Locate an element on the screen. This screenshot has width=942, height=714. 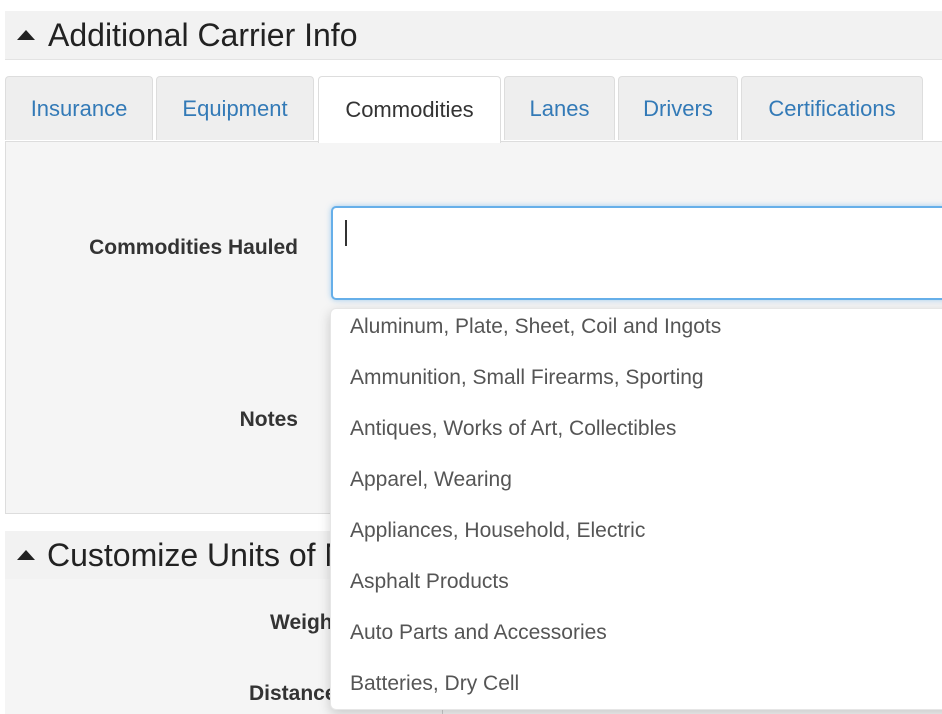
dropdown-option: Batteries, Dry Cell is located at coordinates (636, 683).